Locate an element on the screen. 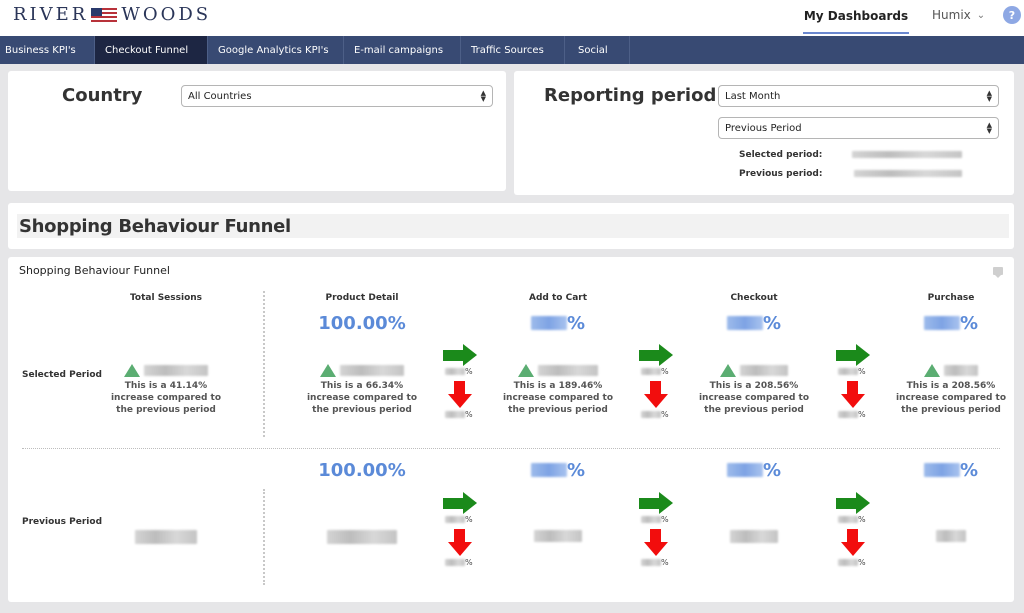 Image resolution: width=1024 pixels, height=613 pixels. transition-cart-to-checkout: % % is located at coordinates (657, 382).